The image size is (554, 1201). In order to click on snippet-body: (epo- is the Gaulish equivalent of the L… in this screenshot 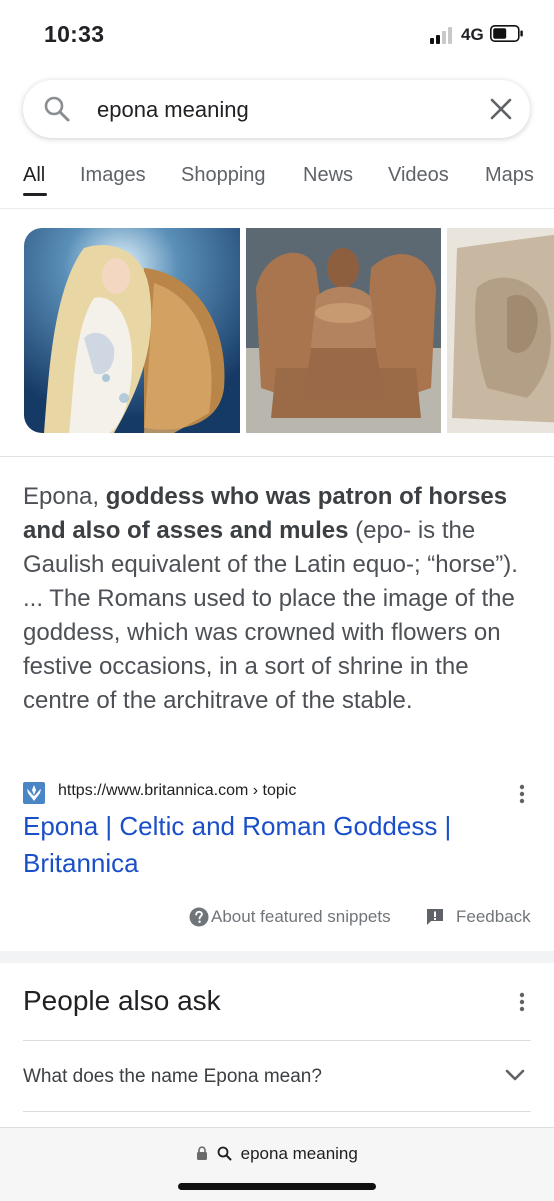, I will do `click(270, 615)`.